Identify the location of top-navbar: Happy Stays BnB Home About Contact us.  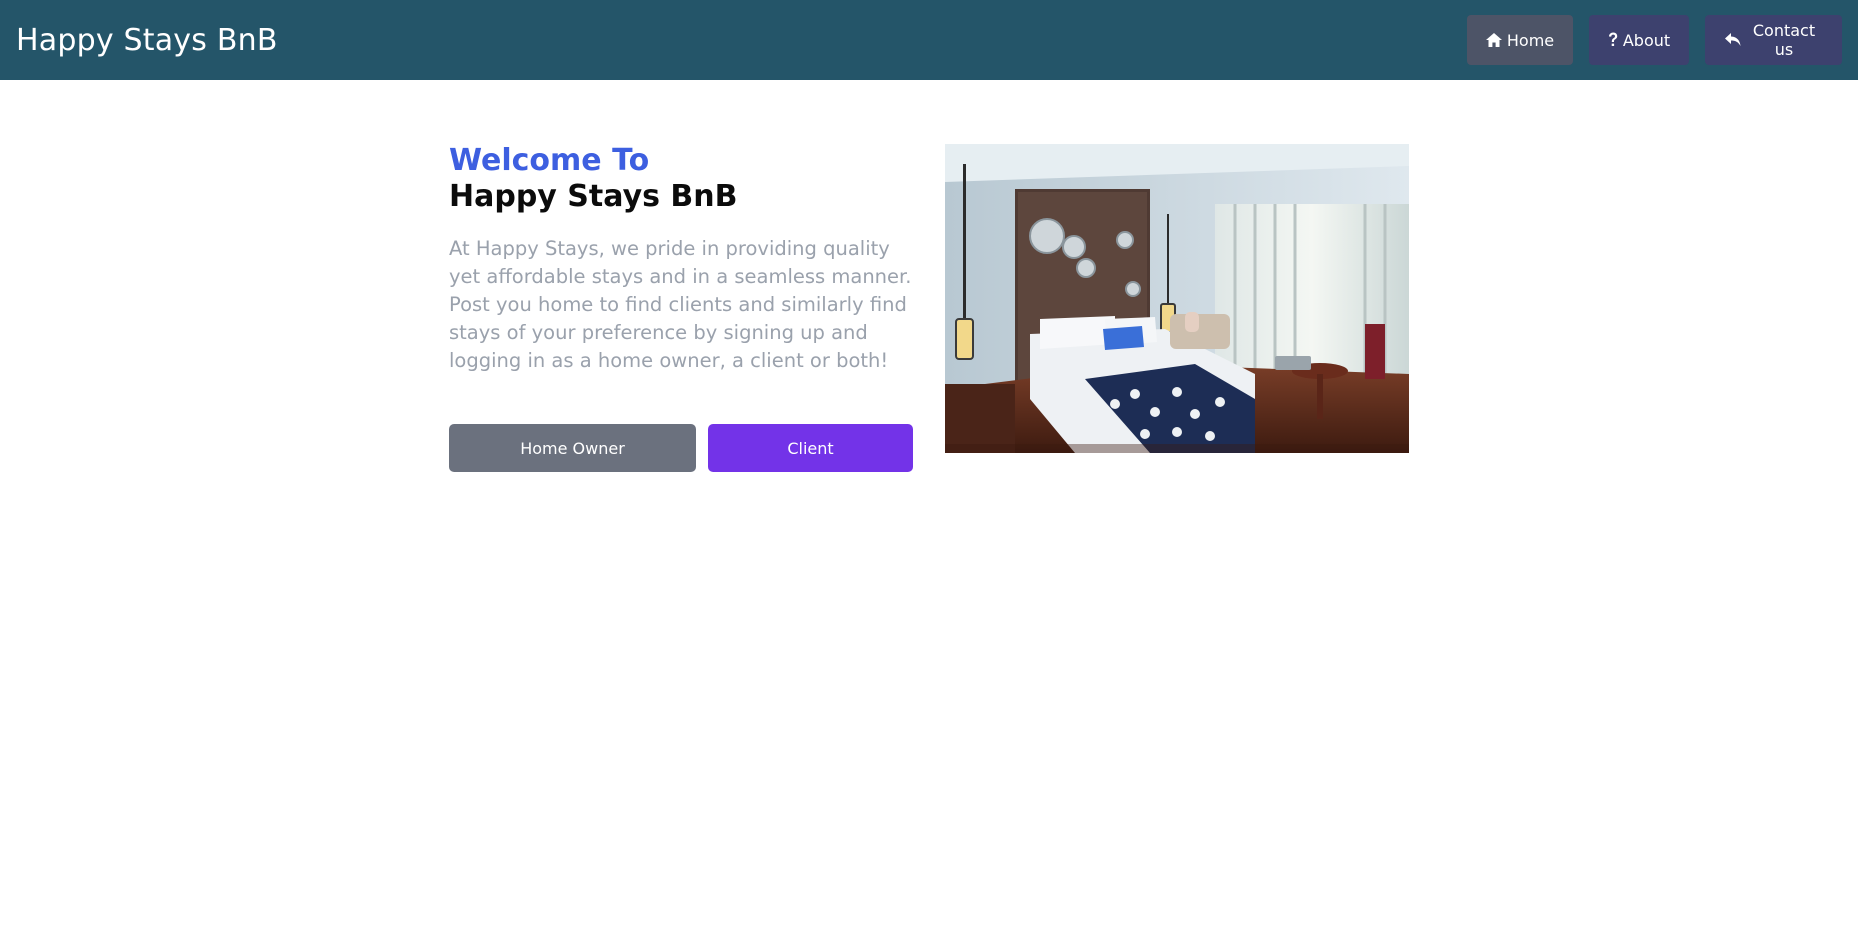
(929, 40).